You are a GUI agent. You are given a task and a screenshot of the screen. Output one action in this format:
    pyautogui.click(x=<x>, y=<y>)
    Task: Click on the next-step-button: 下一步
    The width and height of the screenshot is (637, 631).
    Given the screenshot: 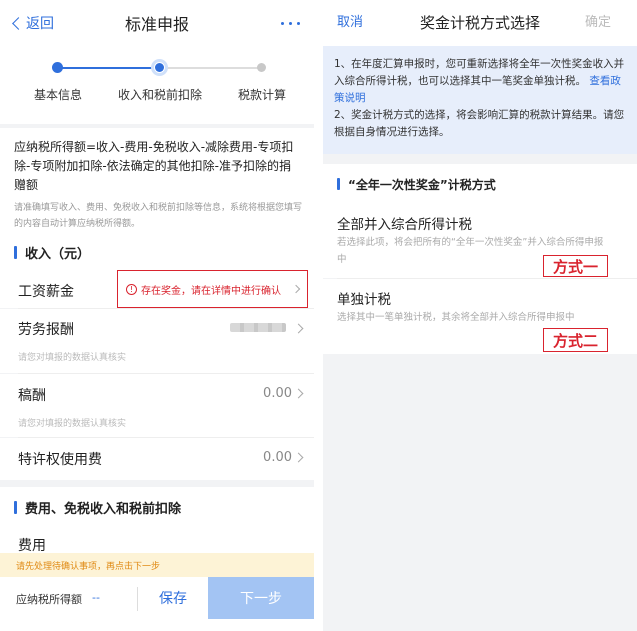 What is the action you would take?
    pyautogui.click(x=261, y=598)
    